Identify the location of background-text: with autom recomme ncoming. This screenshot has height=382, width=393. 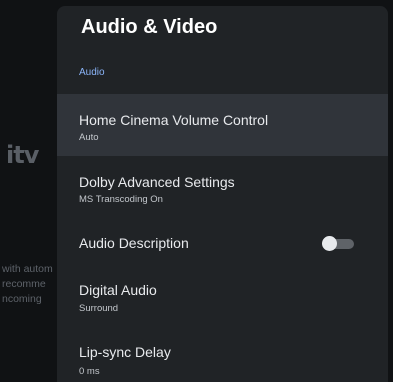
(28, 284).